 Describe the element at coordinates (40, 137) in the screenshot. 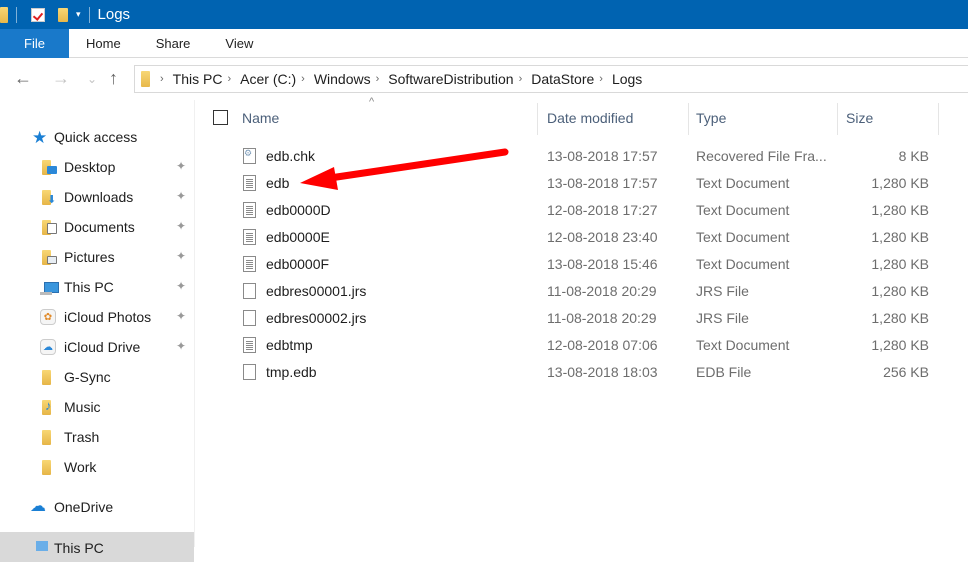

I see `star-icon: ★` at that location.